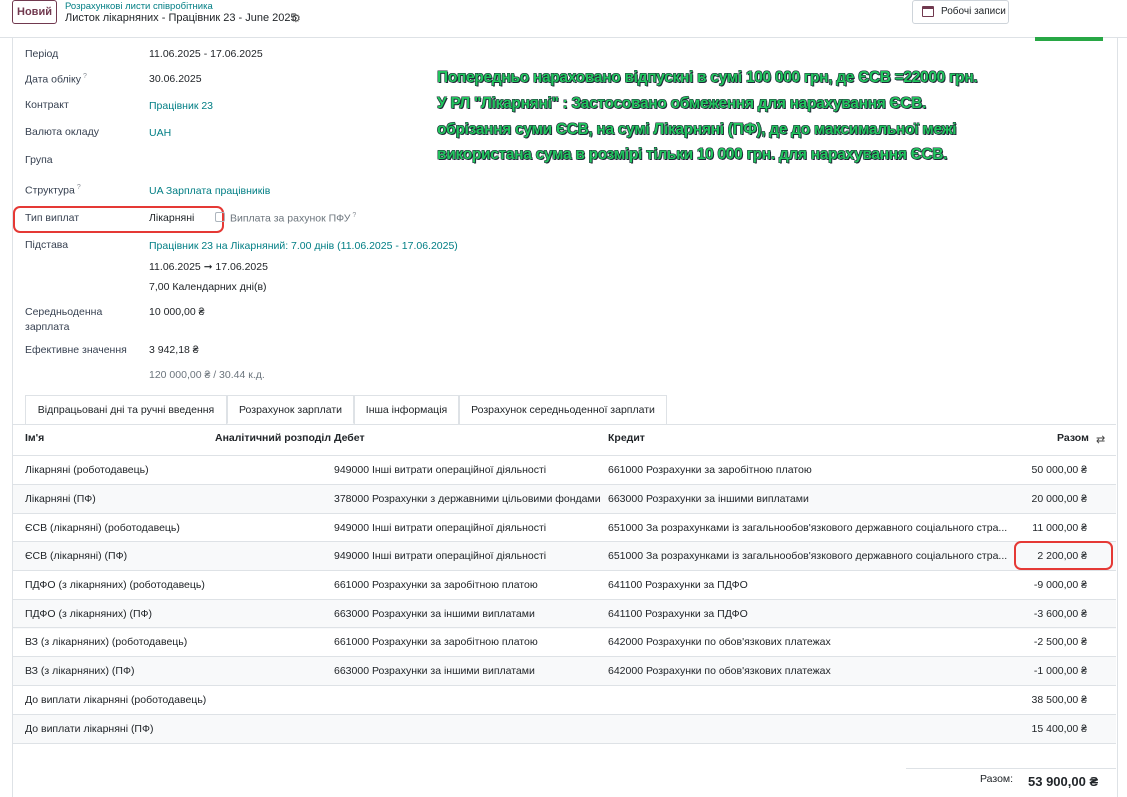 The image size is (1127, 797). I want to click on tab-avg-salary: Розрахунок середньоденної зарплати, so click(563, 409).